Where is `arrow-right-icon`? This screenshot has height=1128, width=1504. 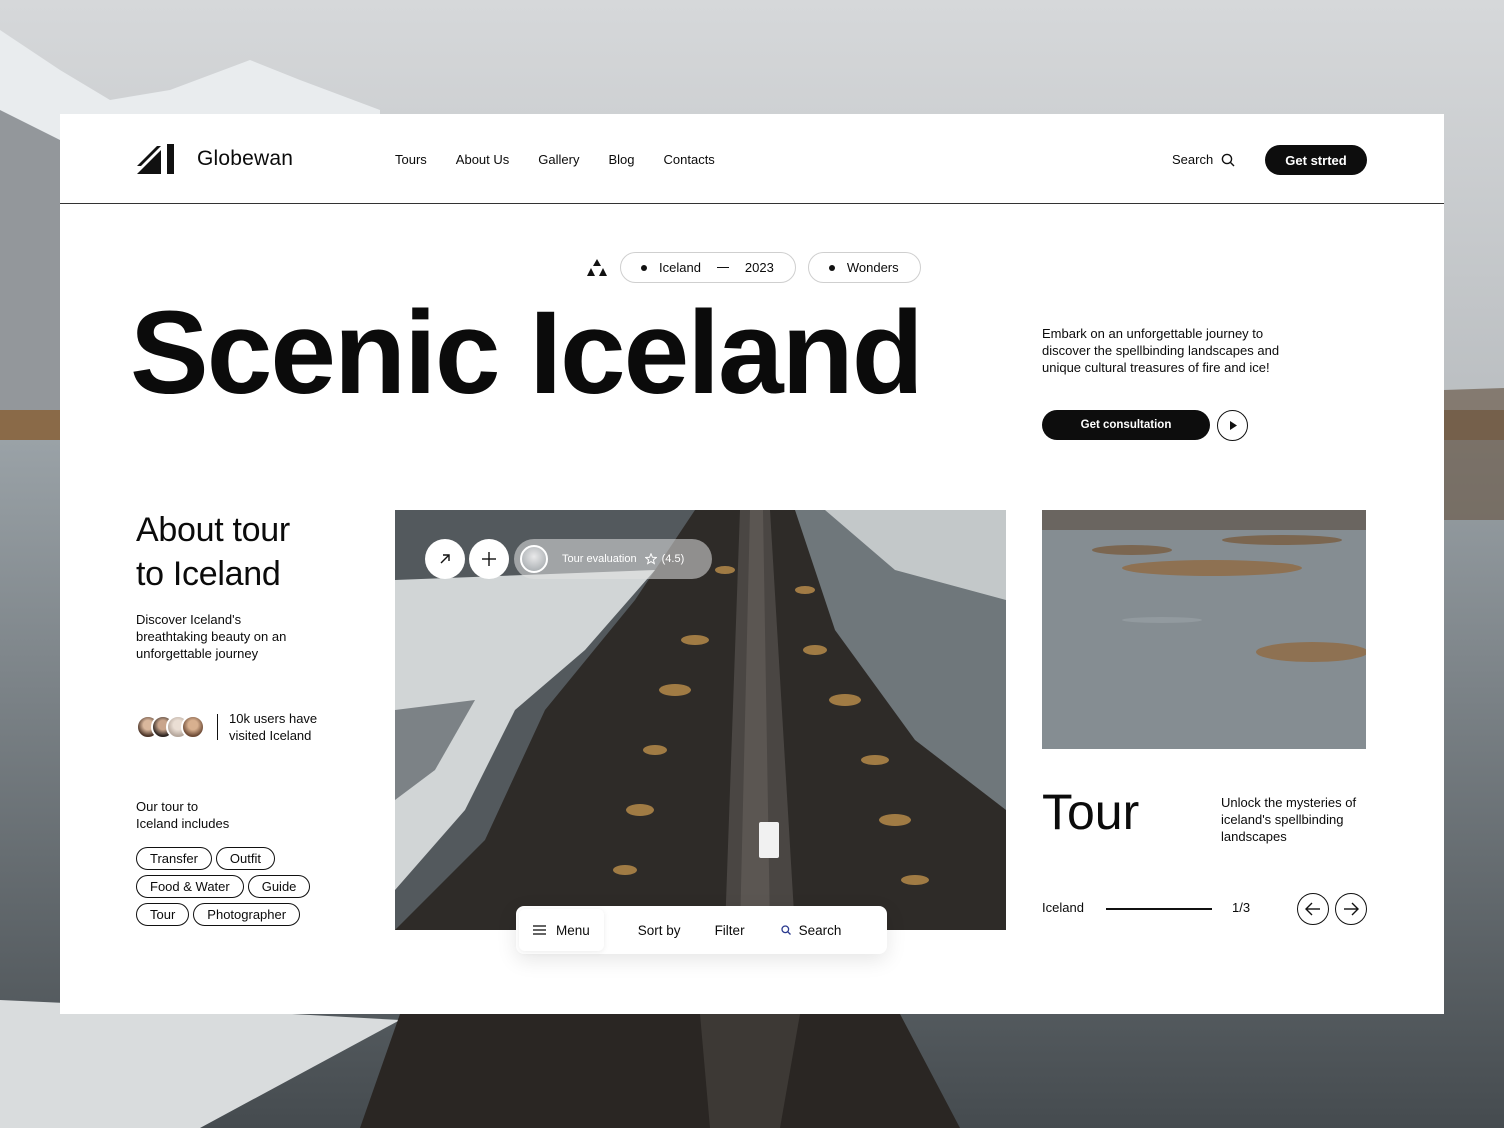
arrow-right-icon is located at coordinates (1351, 909).